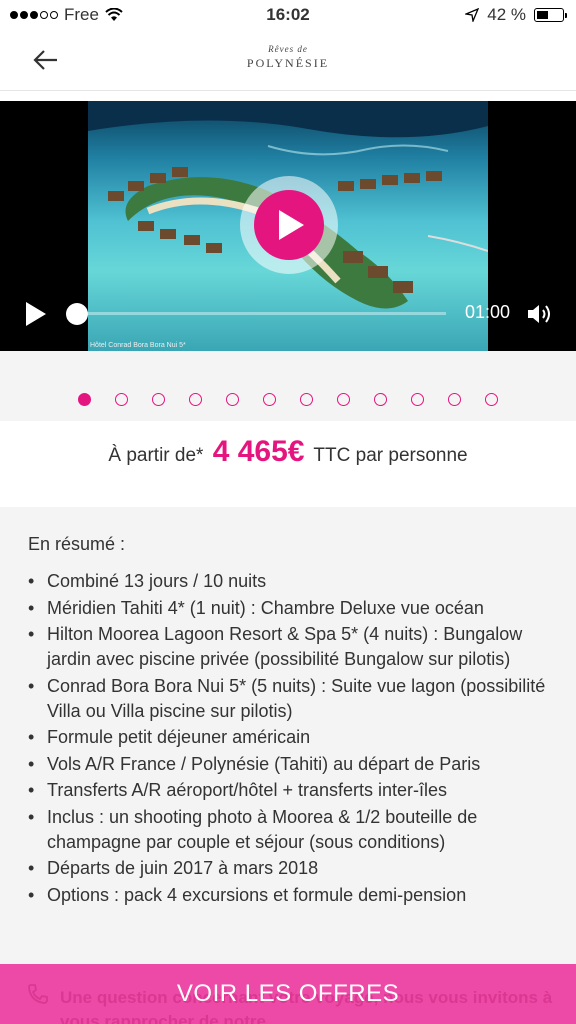 This screenshot has width=576, height=1024. I want to click on price-prefix: À partir de*, so click(156, 455).